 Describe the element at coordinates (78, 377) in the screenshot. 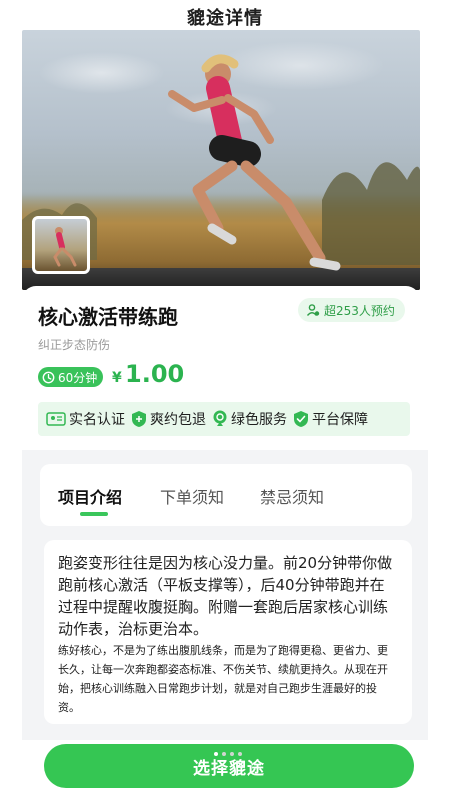

I see `duration-label: 60分钟` at that location.